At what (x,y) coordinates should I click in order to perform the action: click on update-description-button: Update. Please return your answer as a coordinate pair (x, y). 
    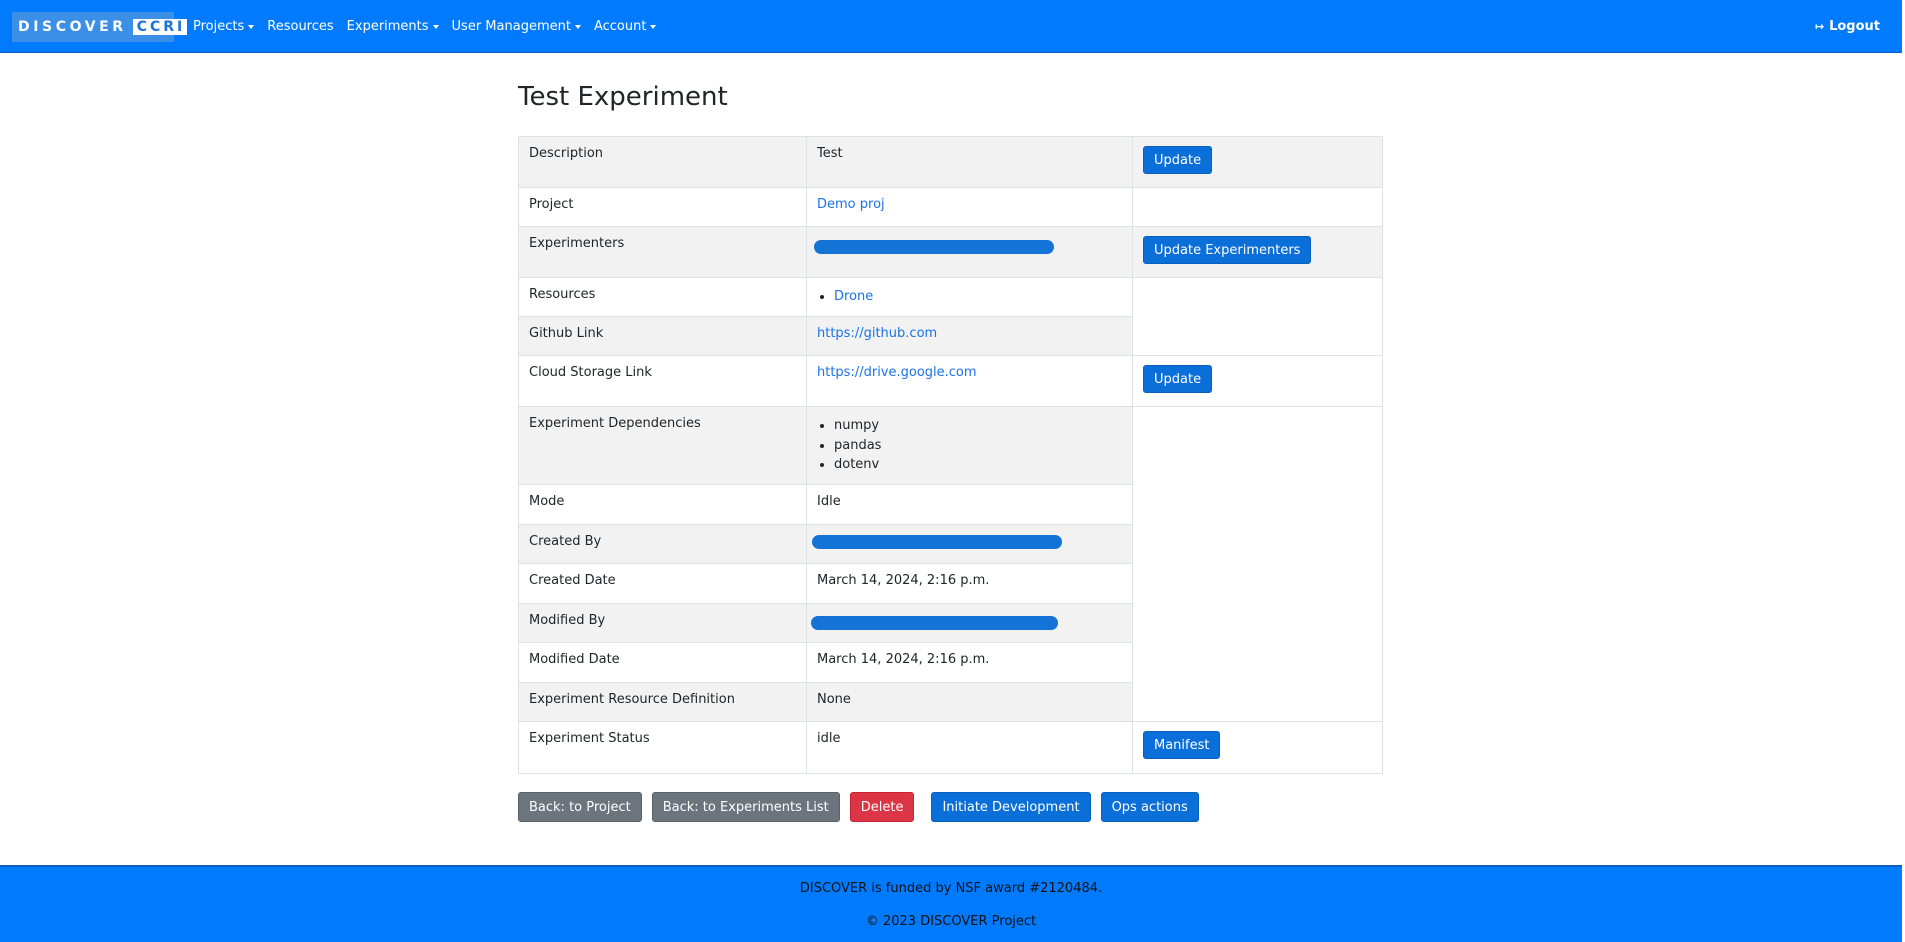
    Looking at the image, I should click on (1178, 160).